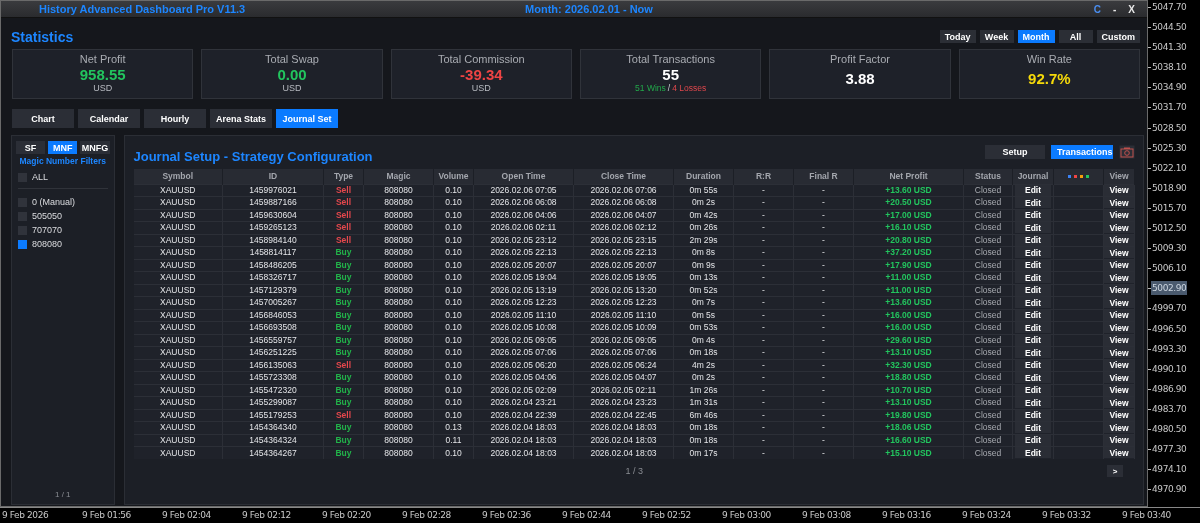 The height and width of the screenshot is (523, 1200). I want to click on period-button: All, so click(1075, 36).